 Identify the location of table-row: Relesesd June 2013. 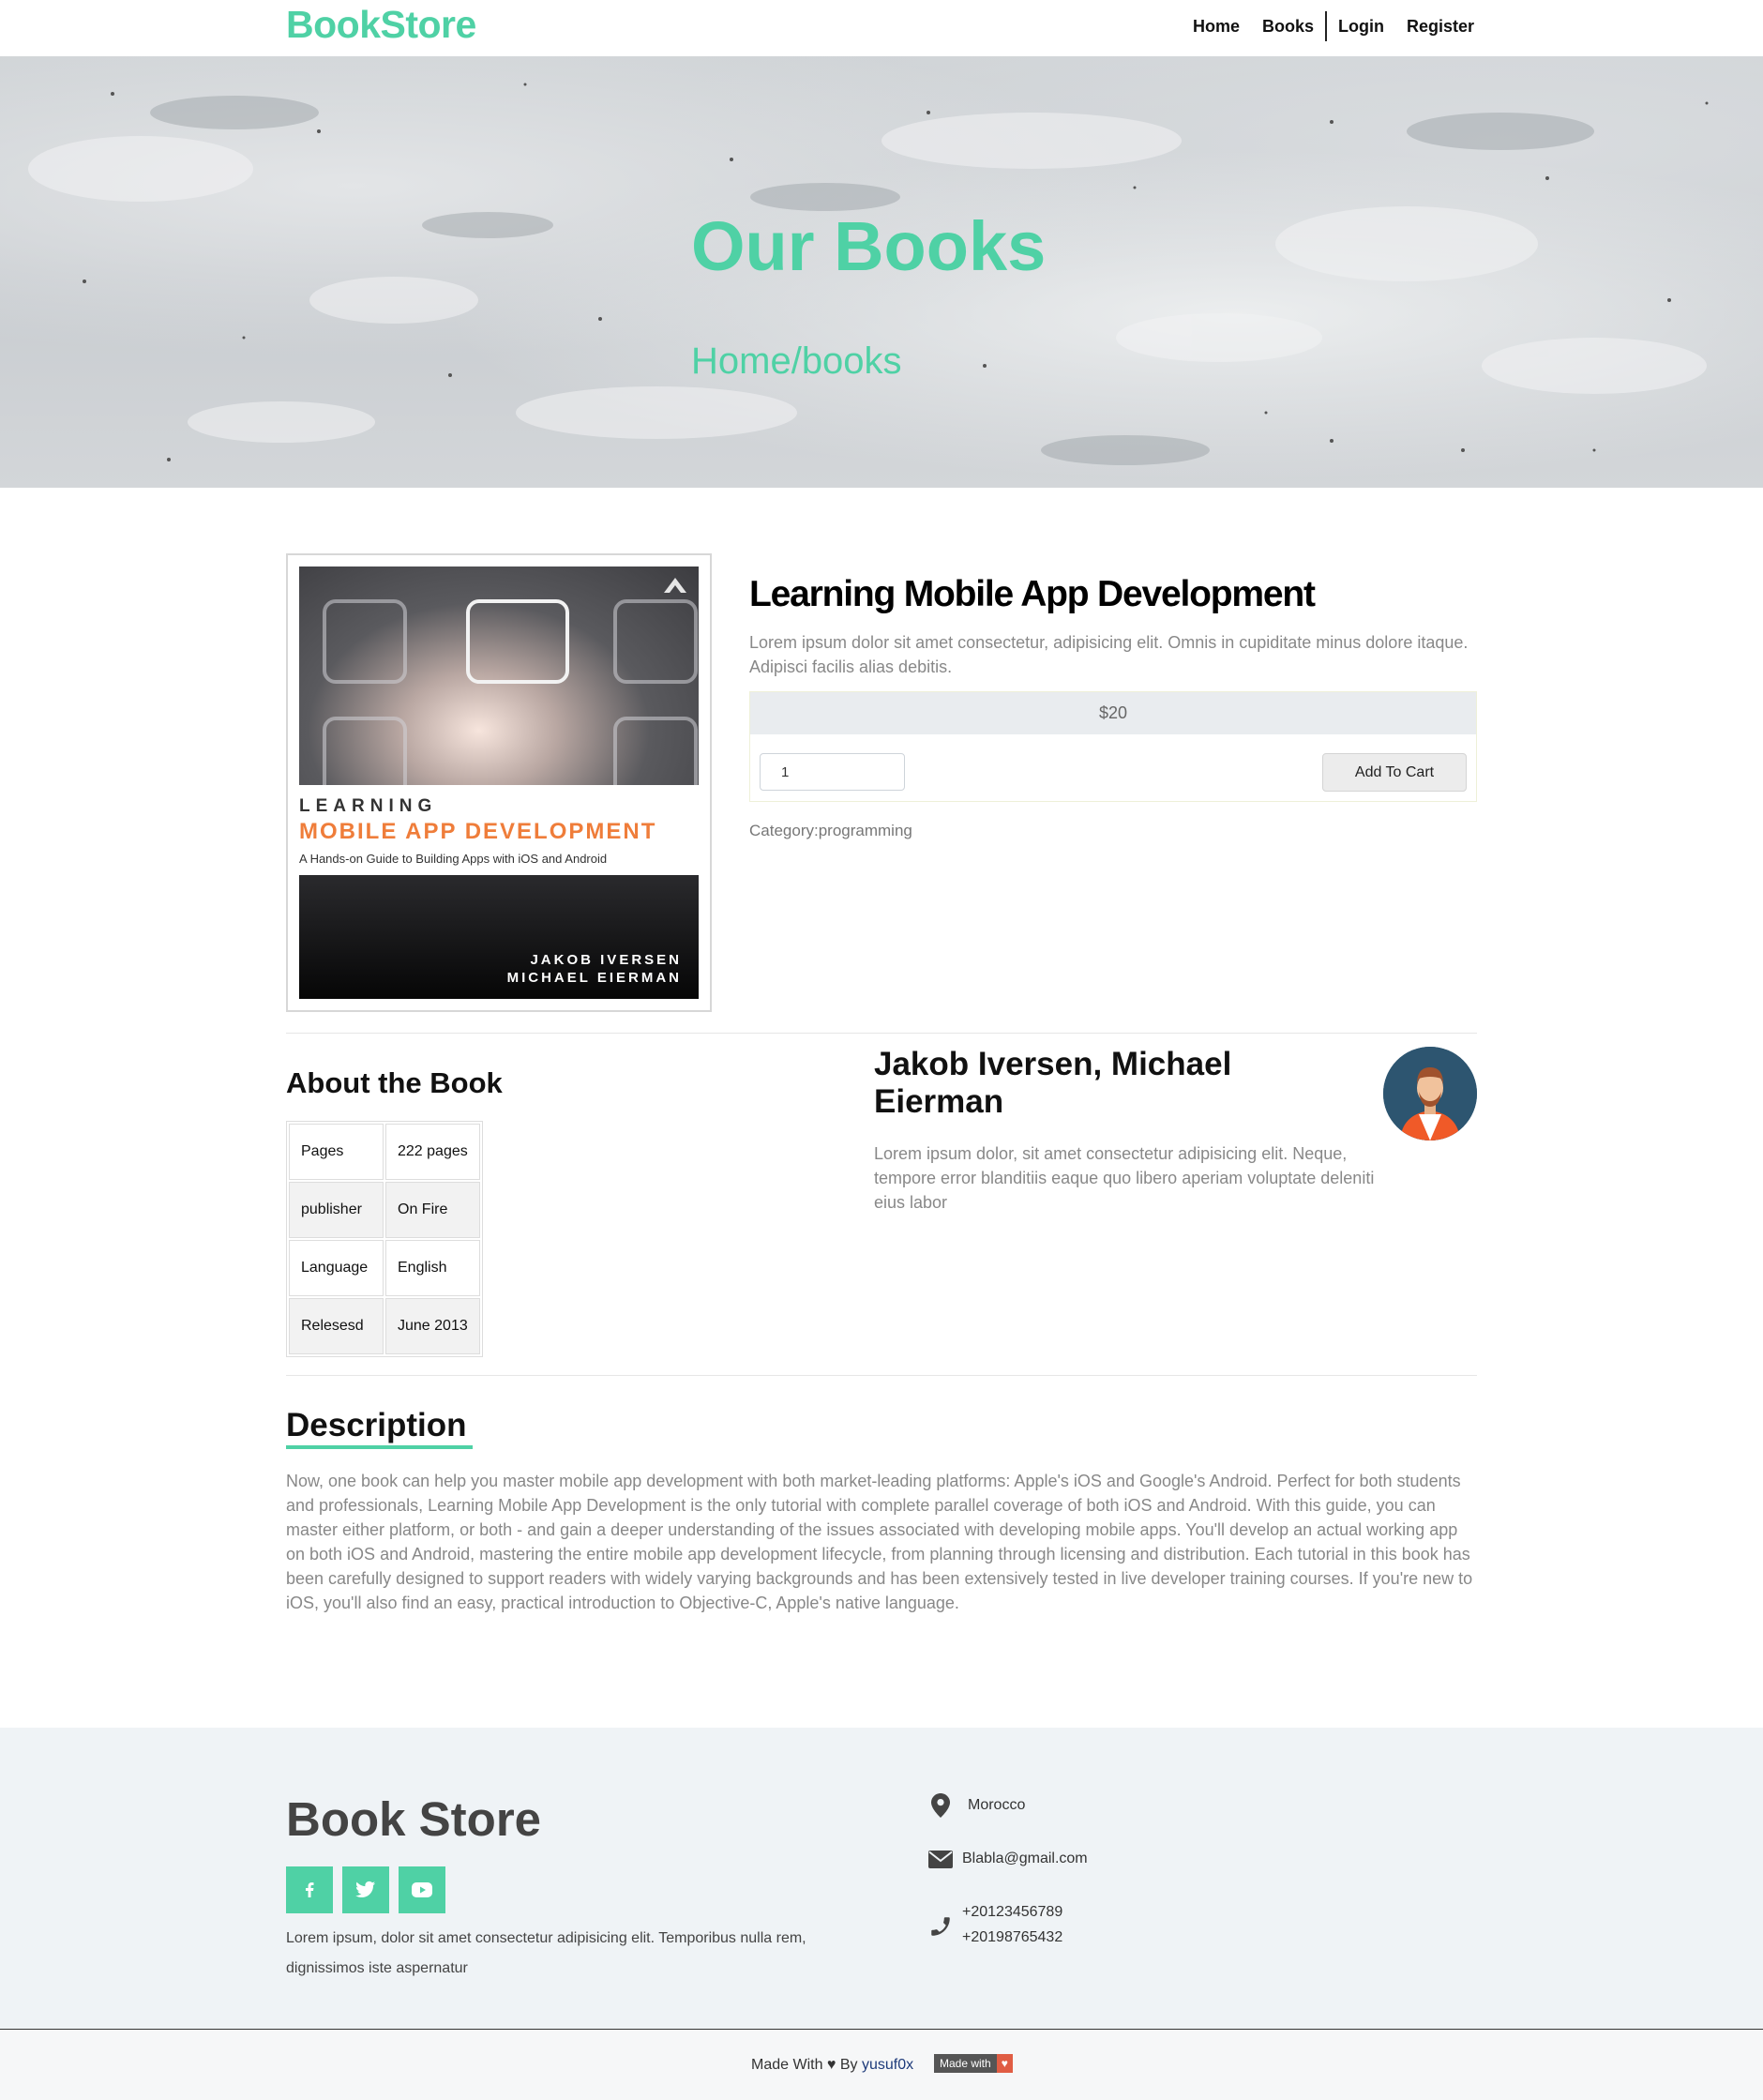
(384, 1326).